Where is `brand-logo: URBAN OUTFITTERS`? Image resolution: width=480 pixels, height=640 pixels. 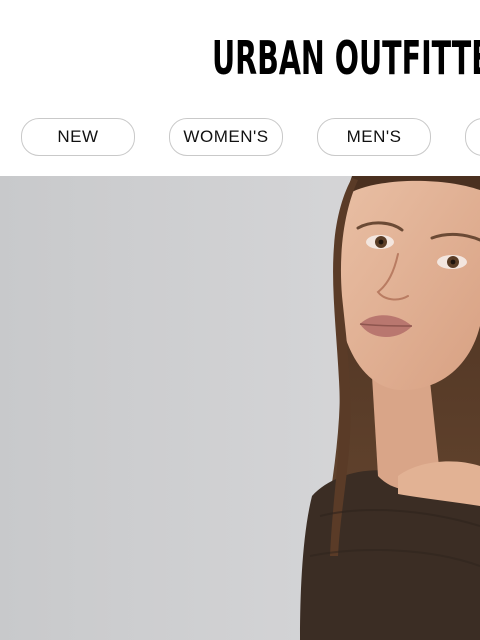
brand-logo: URBAN OUTFITTERS is located at coordinates (346, 58).